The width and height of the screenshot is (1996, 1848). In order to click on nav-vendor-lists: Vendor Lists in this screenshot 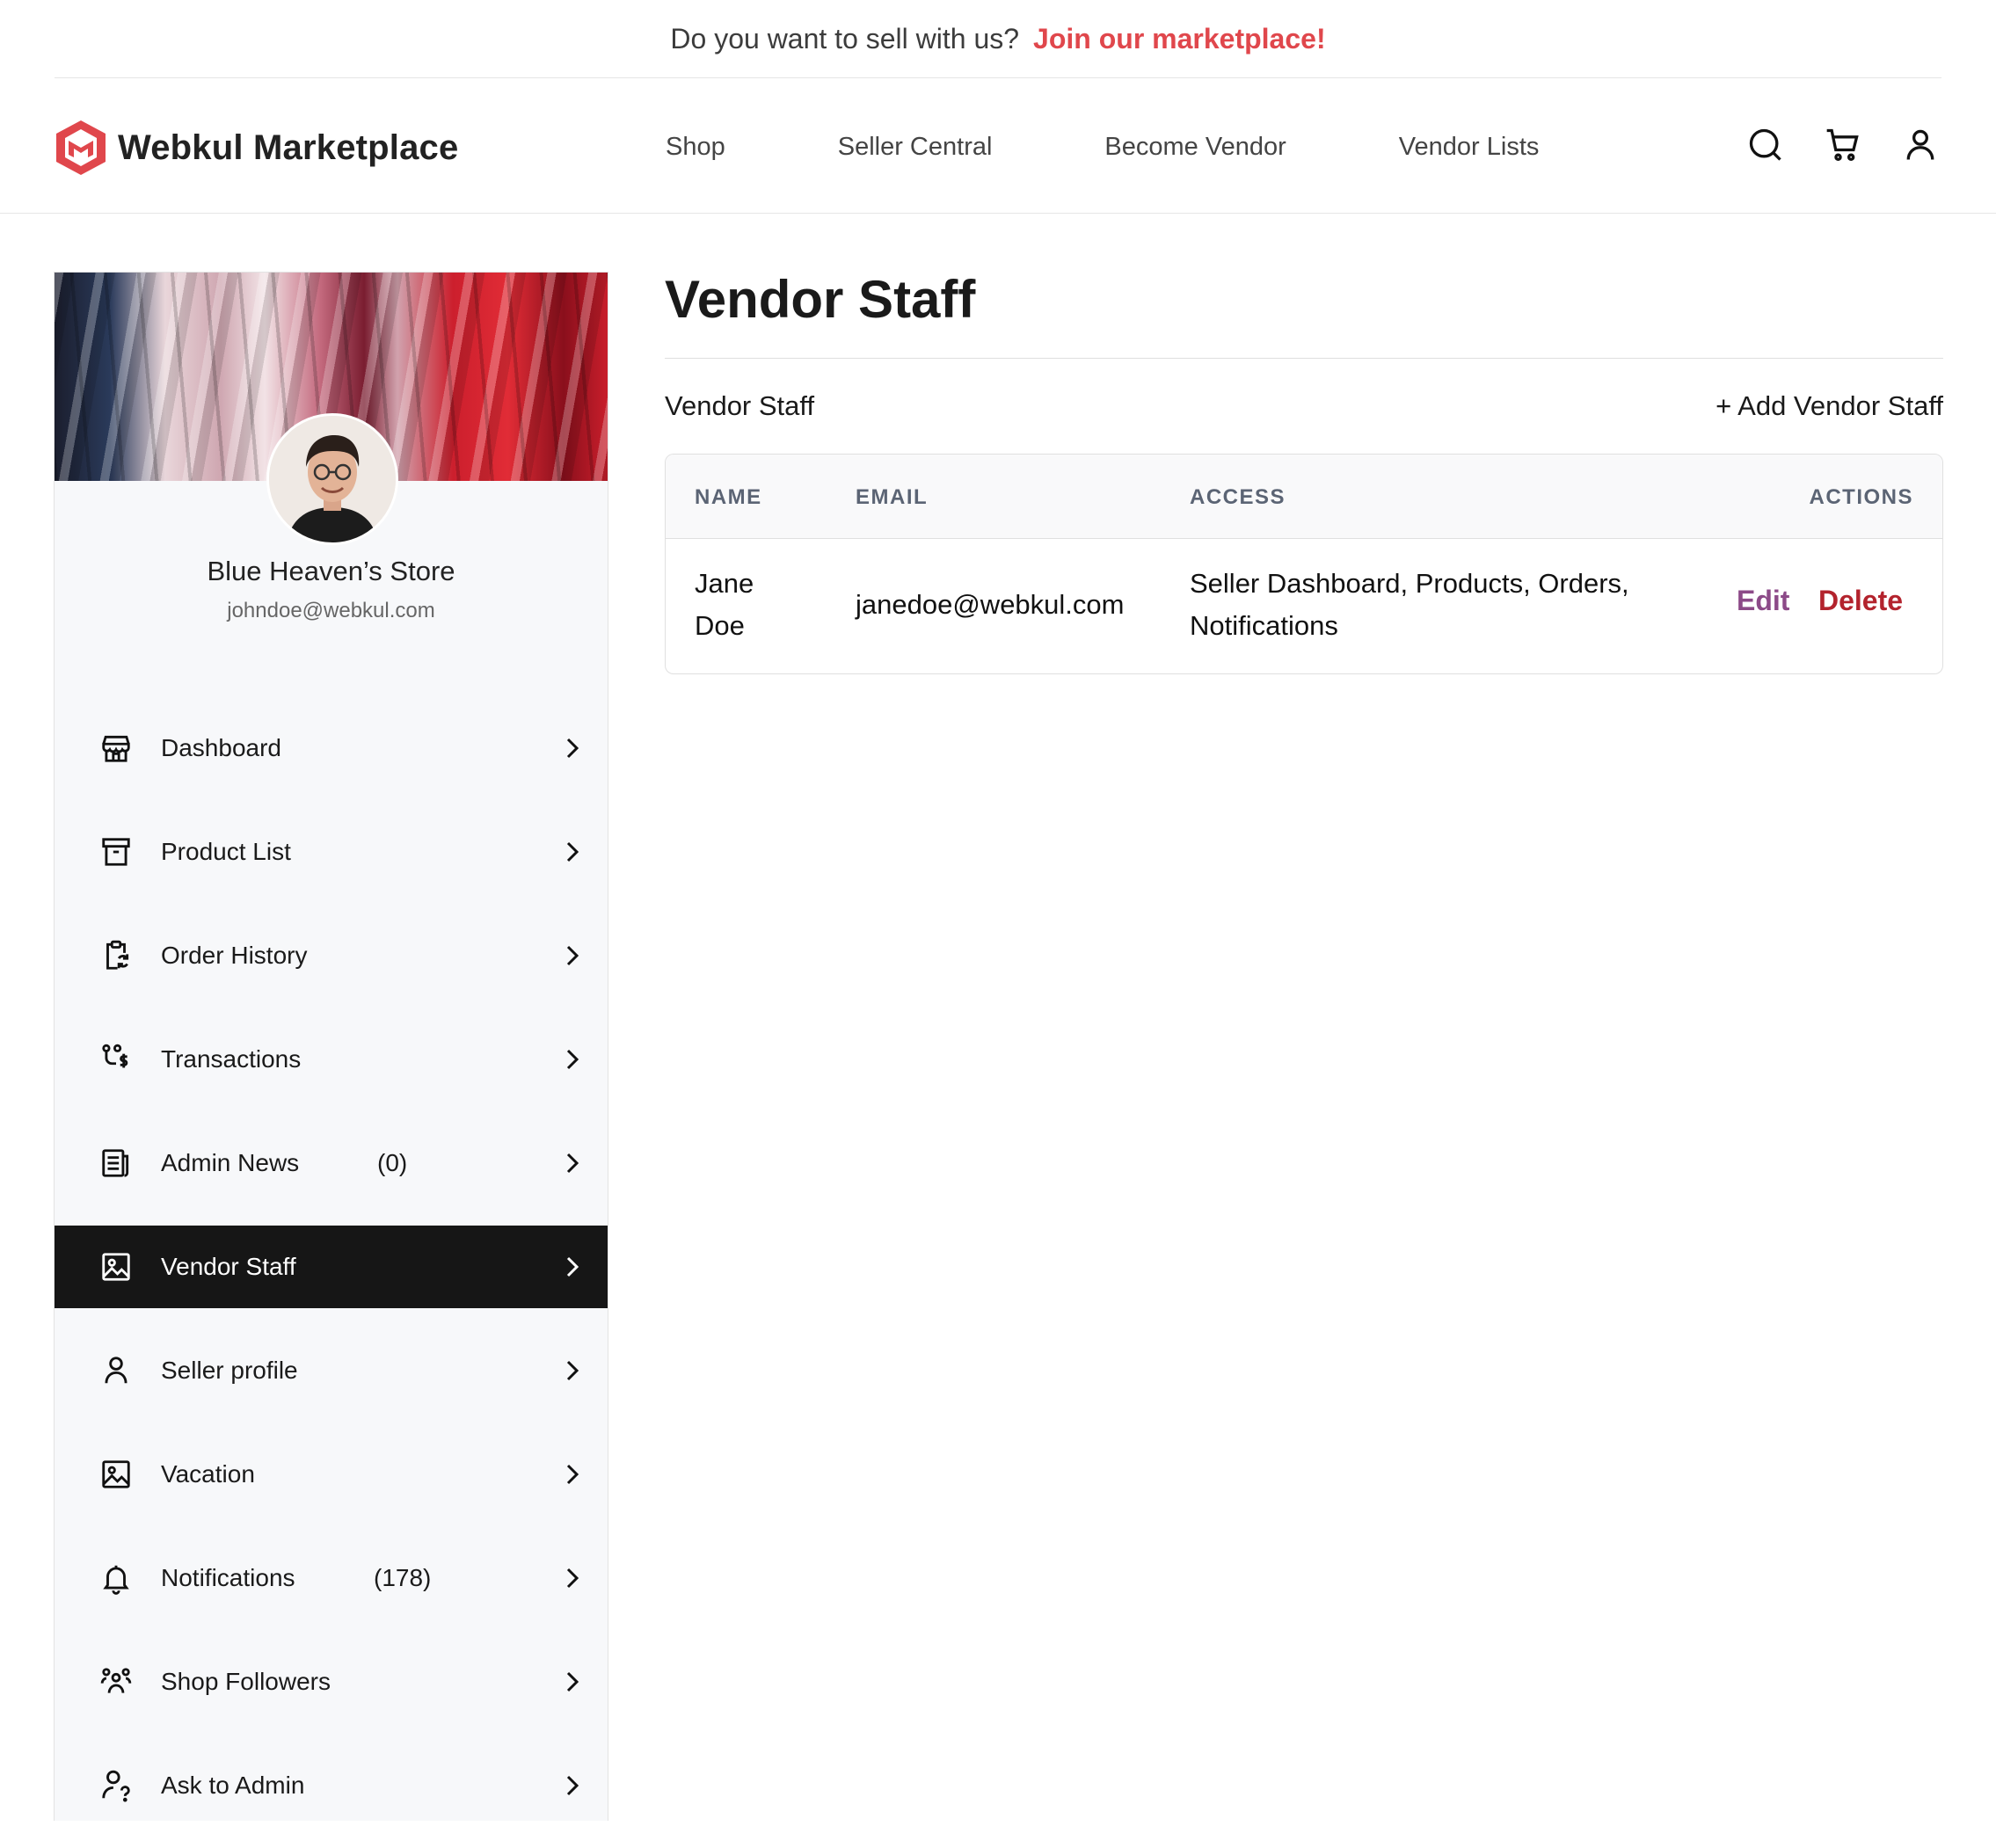, I will do `click(1469, 147)`.